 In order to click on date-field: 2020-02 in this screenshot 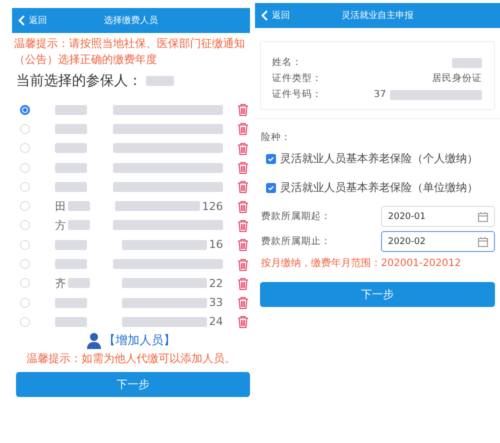, I will do `click(438, 241)`.